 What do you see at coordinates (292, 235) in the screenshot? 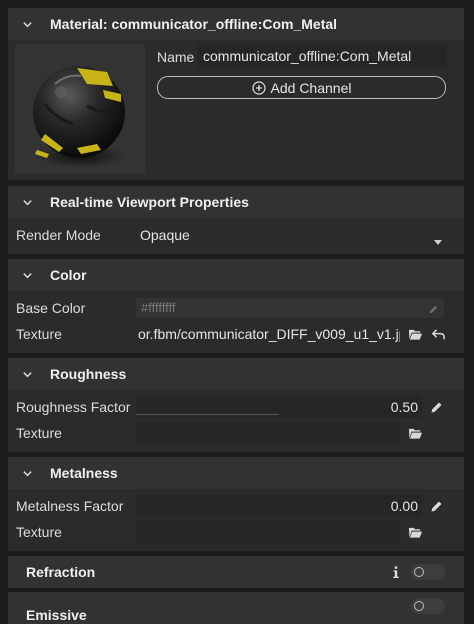
I see `render-mode-dropdown: Opaque` at bounding box center [292, 235].